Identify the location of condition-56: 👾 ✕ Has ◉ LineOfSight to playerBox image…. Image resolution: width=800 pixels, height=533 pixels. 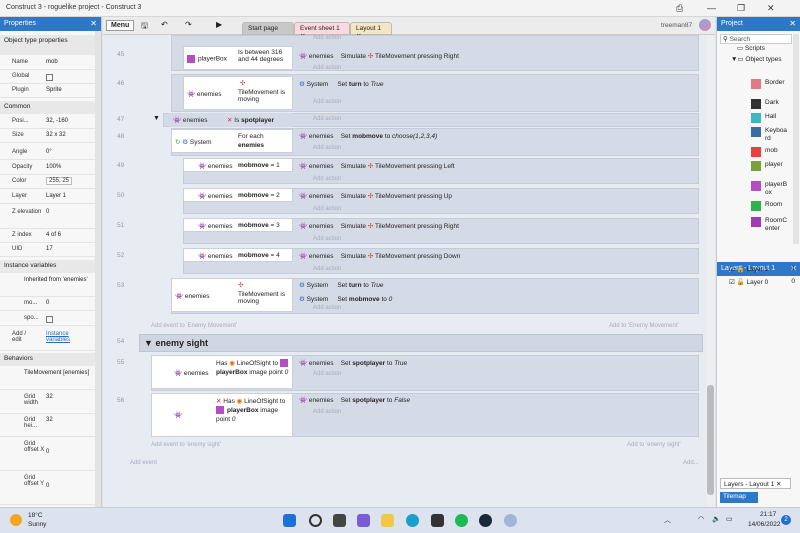
(222, 415).